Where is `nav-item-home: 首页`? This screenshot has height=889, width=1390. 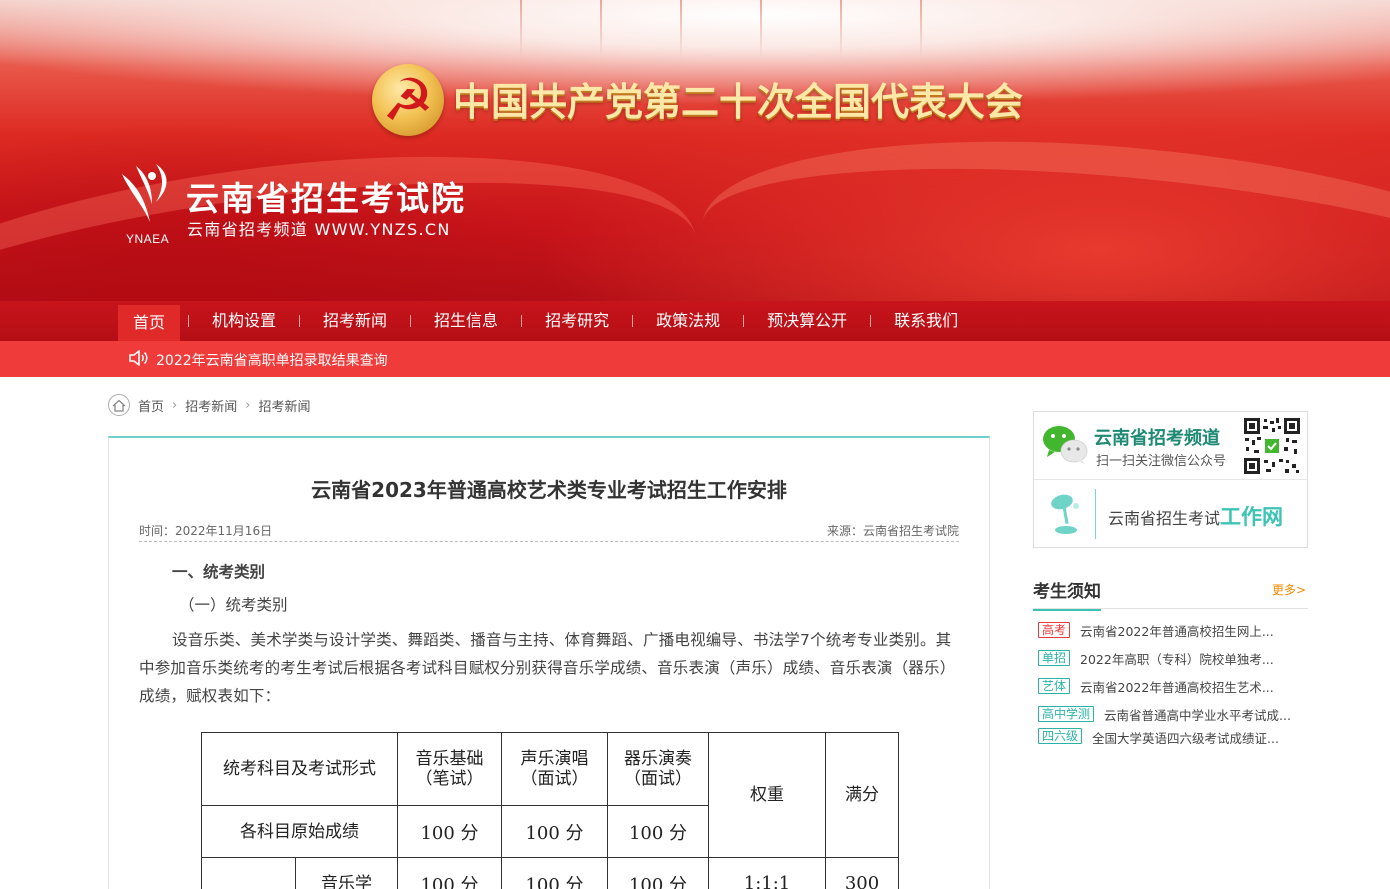
nav-item-home: 首页 is located at coordinates (149, 323).